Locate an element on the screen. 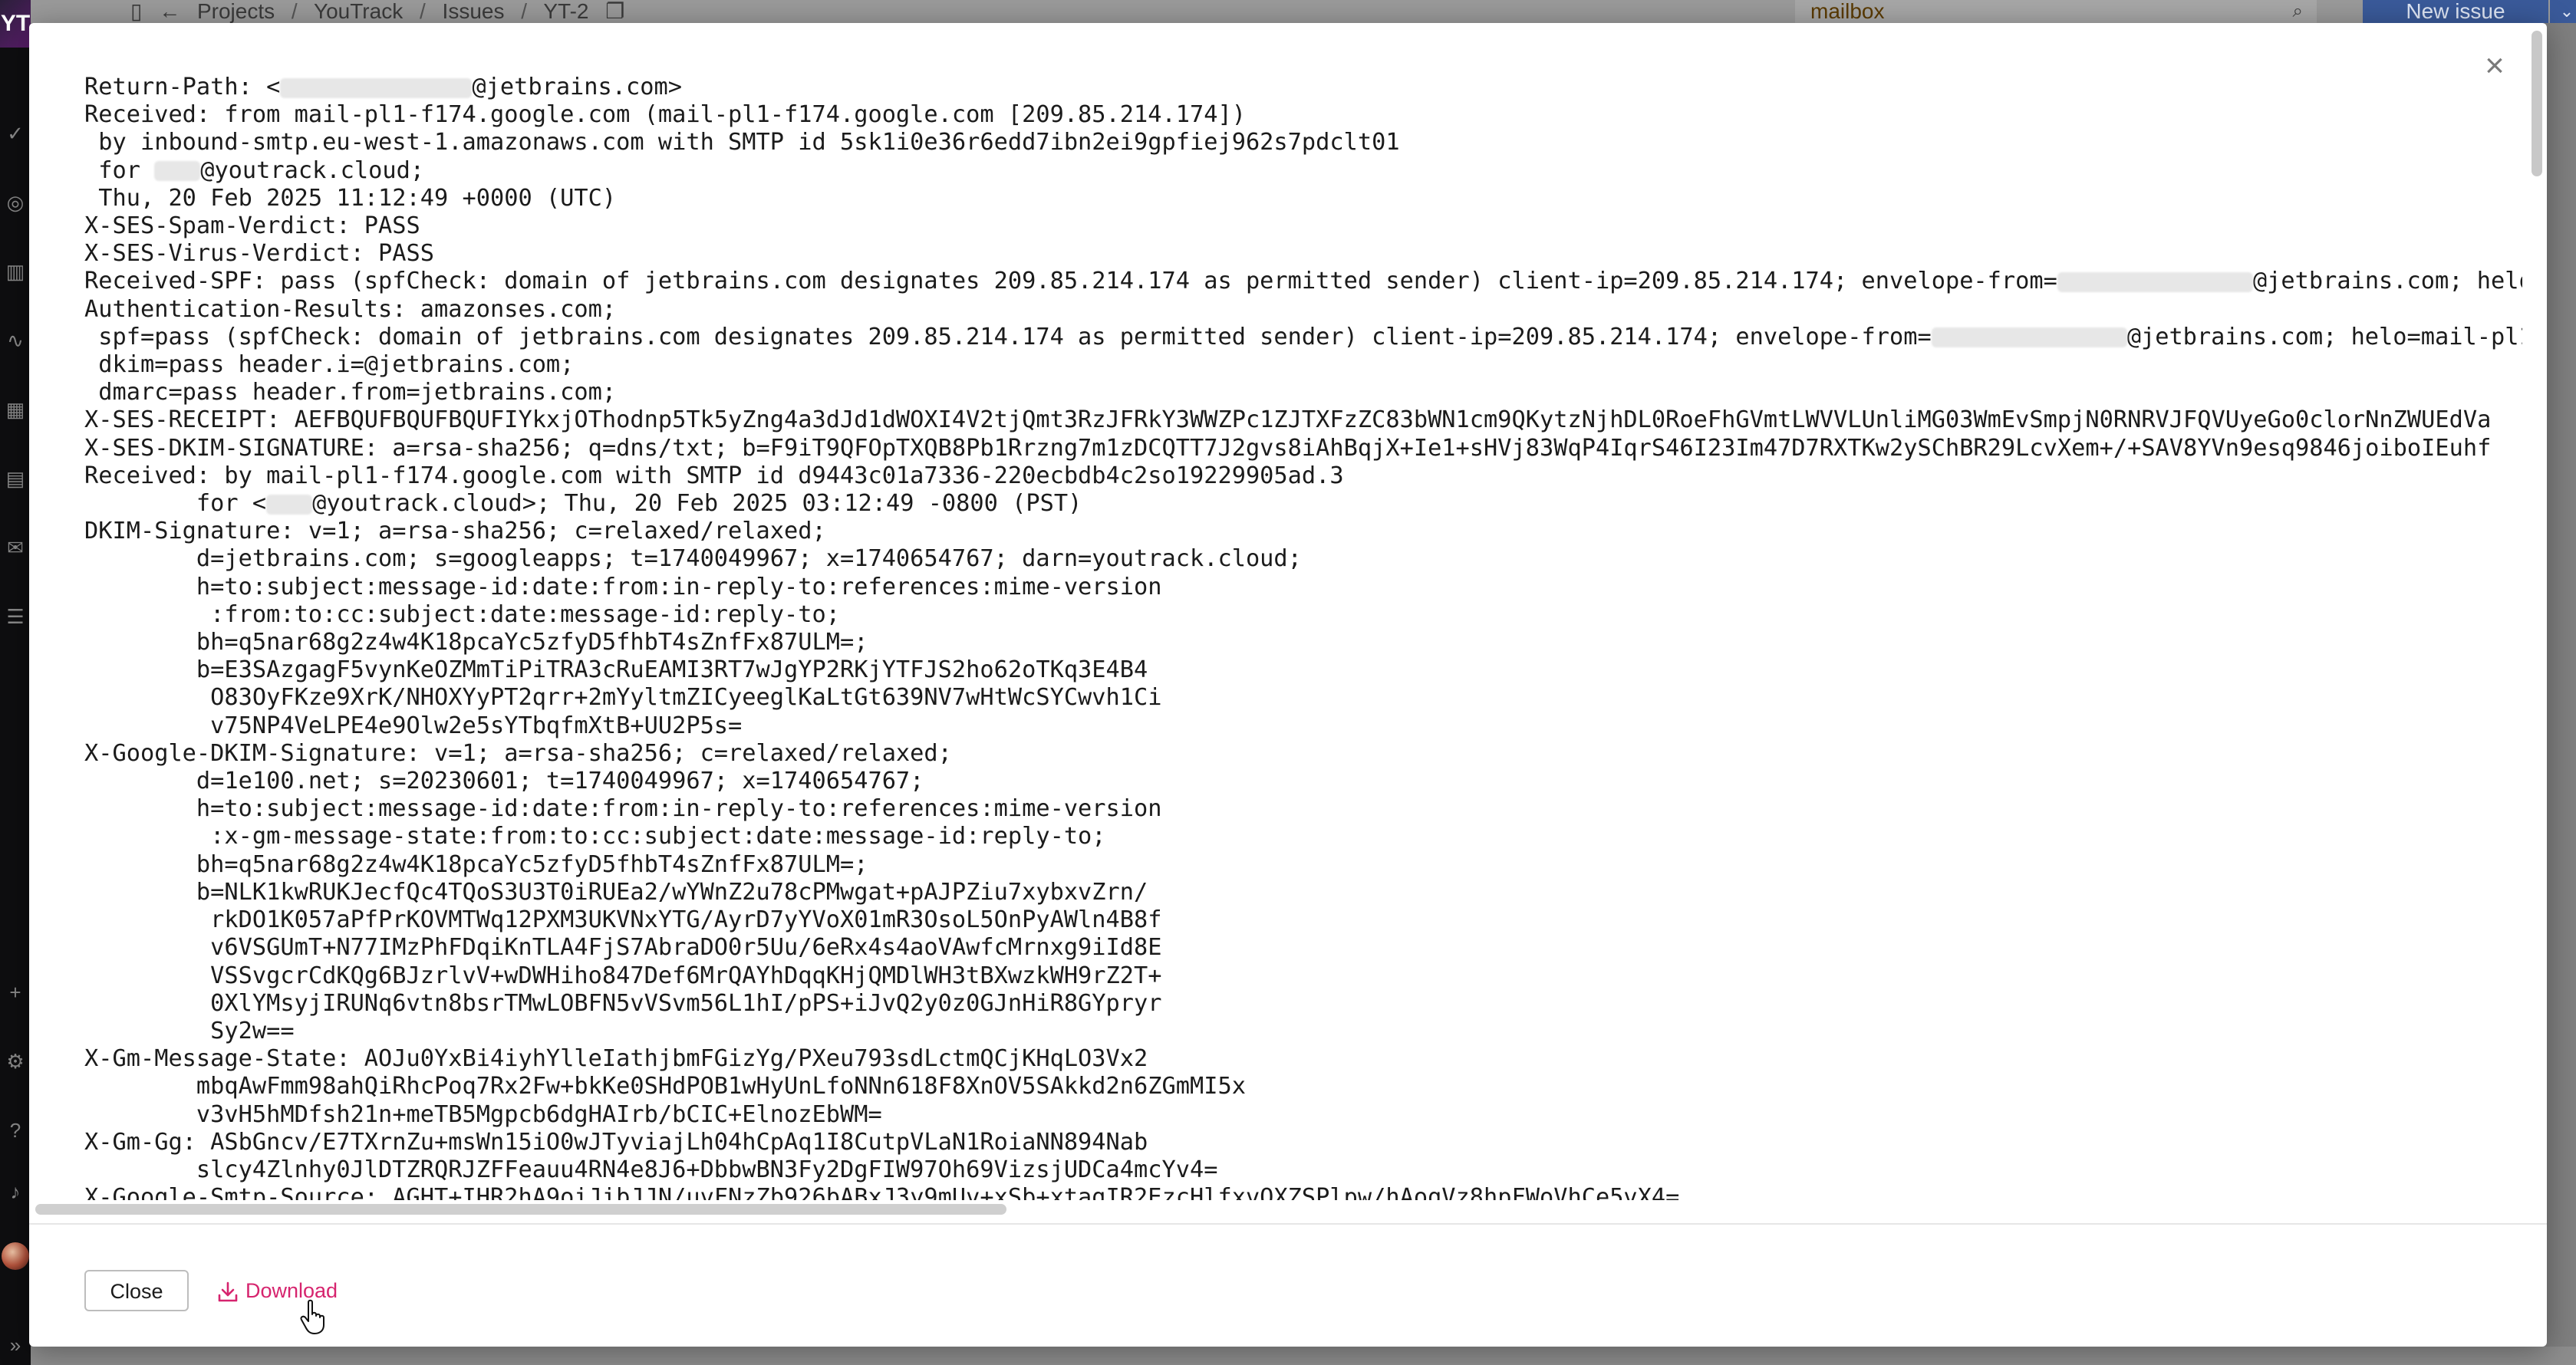 This screenshot has height=1365, width=2576. close-button: Close is located at coordinates (136, 1291).